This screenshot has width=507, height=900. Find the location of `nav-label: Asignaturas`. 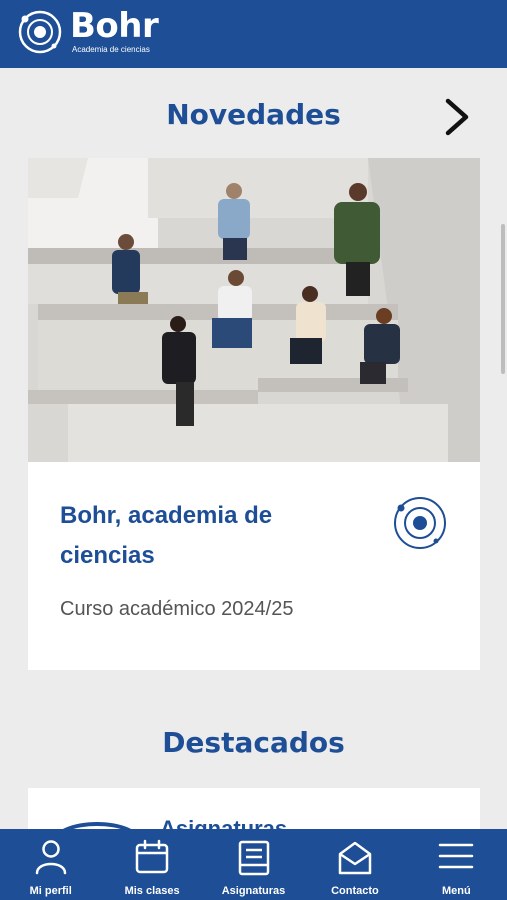

nav-label: Asignaturas is located at coordinates (253, 891).